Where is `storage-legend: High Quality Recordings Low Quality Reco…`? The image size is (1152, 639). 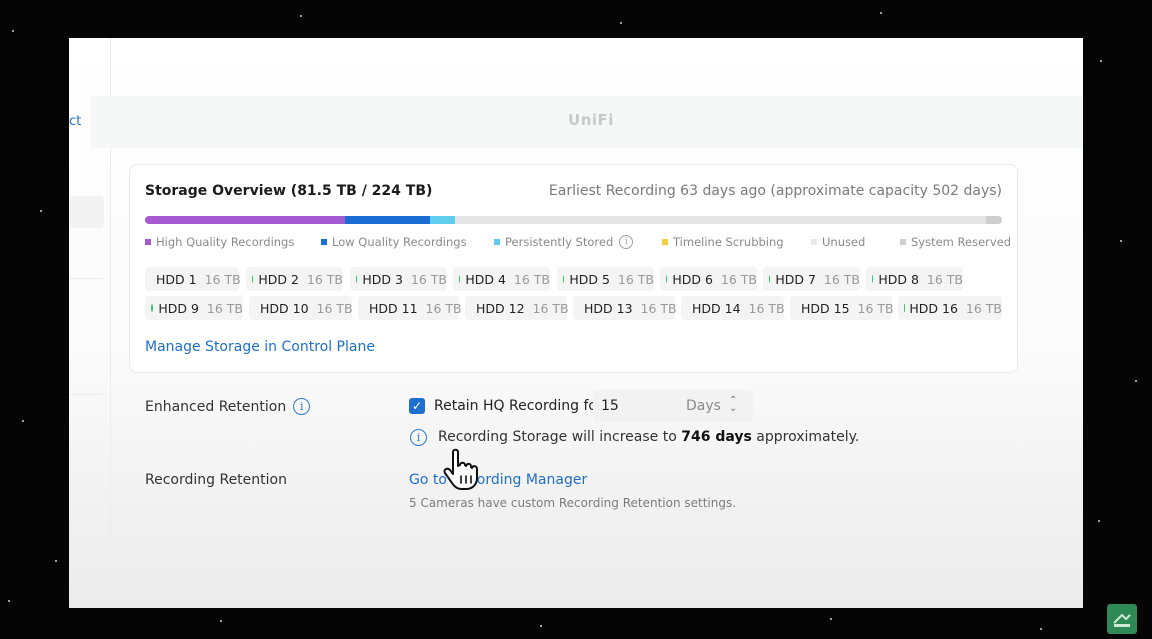 storage-legend: High Quality Recordings Low Quality Reco… is located at coordinates (578, 243).